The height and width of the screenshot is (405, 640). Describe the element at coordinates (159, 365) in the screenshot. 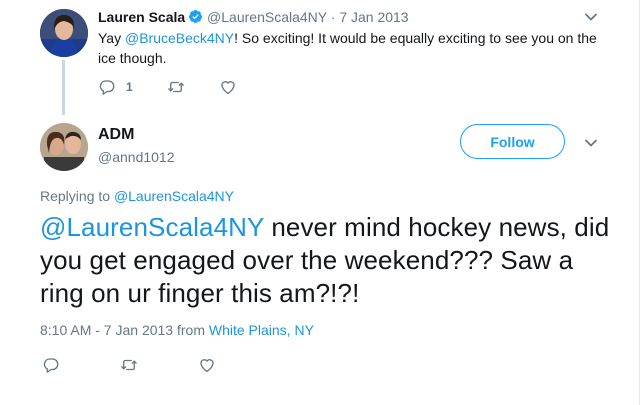

I see `tweet-actions` at that location.